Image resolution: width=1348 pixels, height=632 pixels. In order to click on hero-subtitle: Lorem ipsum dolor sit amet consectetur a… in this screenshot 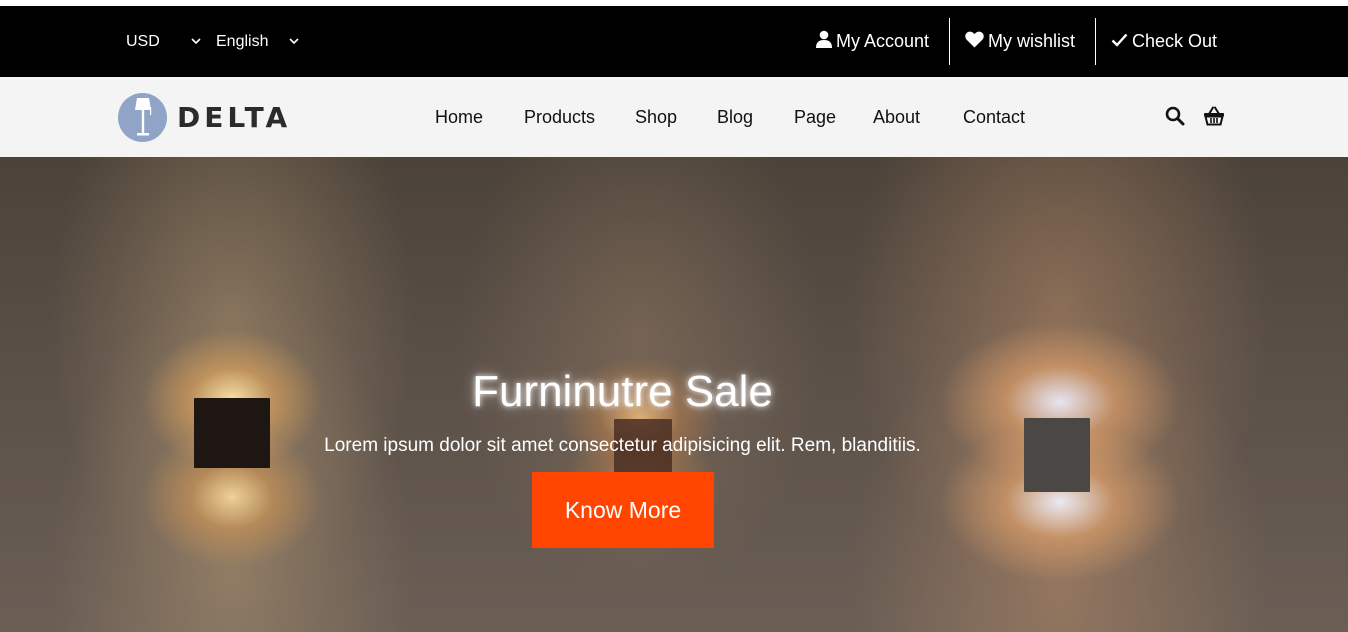, I will do `click(622, 445)`.